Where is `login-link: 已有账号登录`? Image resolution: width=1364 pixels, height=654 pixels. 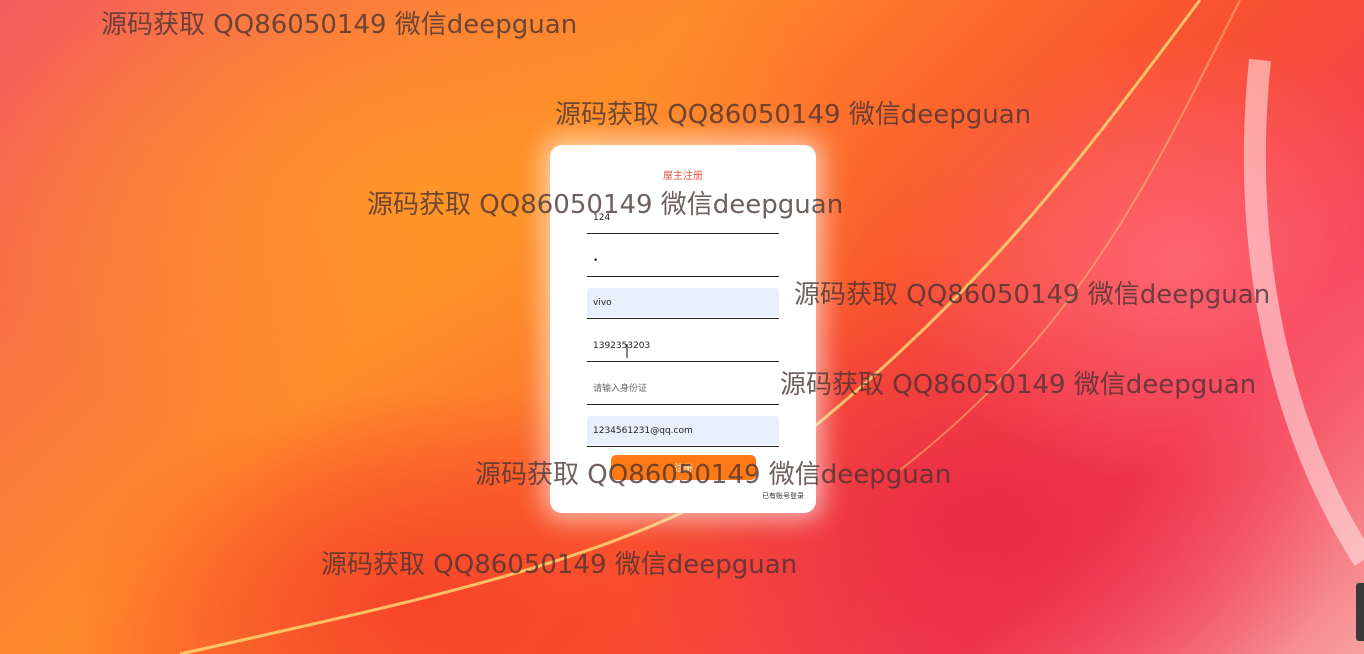 login-link: 已有账号登录 is located at coordinates (783, 496).